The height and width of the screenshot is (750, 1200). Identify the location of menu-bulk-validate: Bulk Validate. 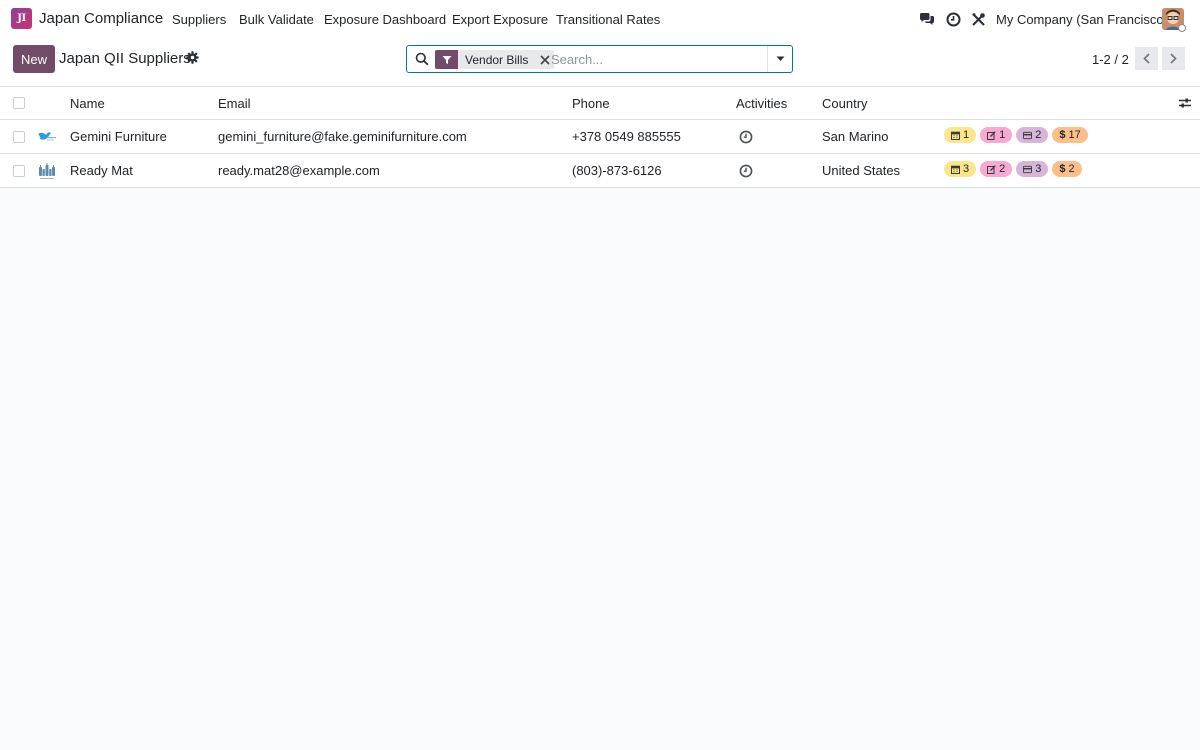
(276, 19).